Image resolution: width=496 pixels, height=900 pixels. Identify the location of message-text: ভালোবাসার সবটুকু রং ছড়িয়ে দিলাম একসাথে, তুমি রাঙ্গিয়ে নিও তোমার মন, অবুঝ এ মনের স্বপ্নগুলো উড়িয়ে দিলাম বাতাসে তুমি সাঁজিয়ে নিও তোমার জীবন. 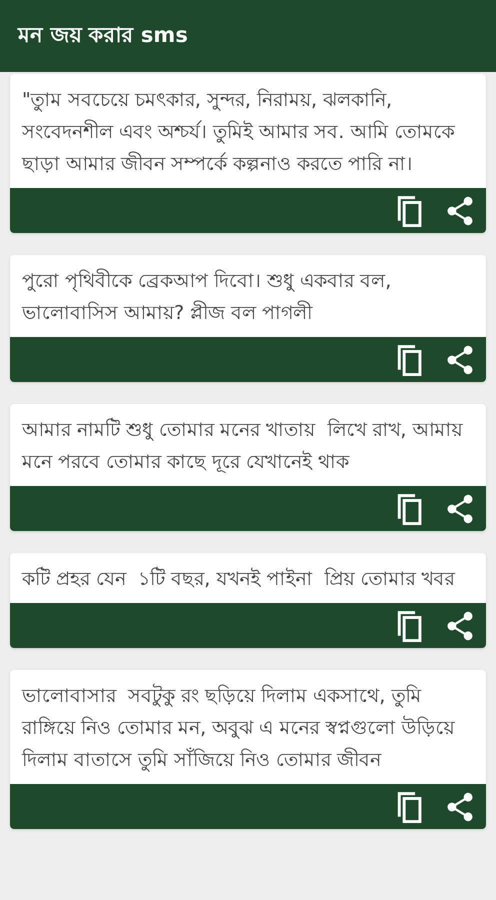
(238, 728).